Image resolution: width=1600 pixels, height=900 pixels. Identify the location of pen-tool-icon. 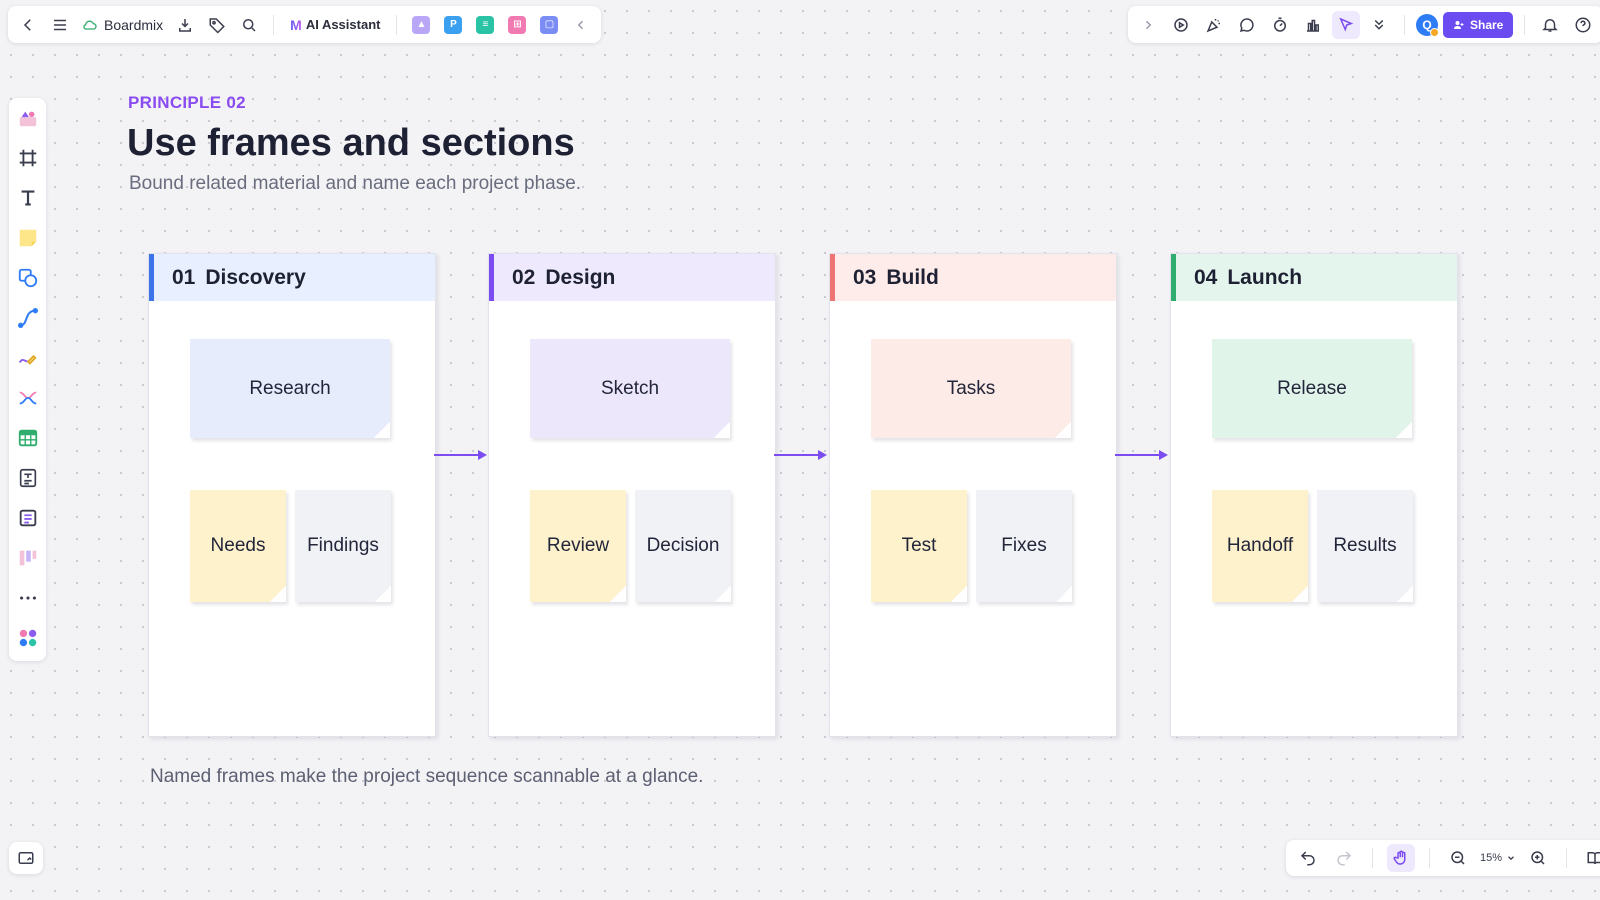
(28, 358).